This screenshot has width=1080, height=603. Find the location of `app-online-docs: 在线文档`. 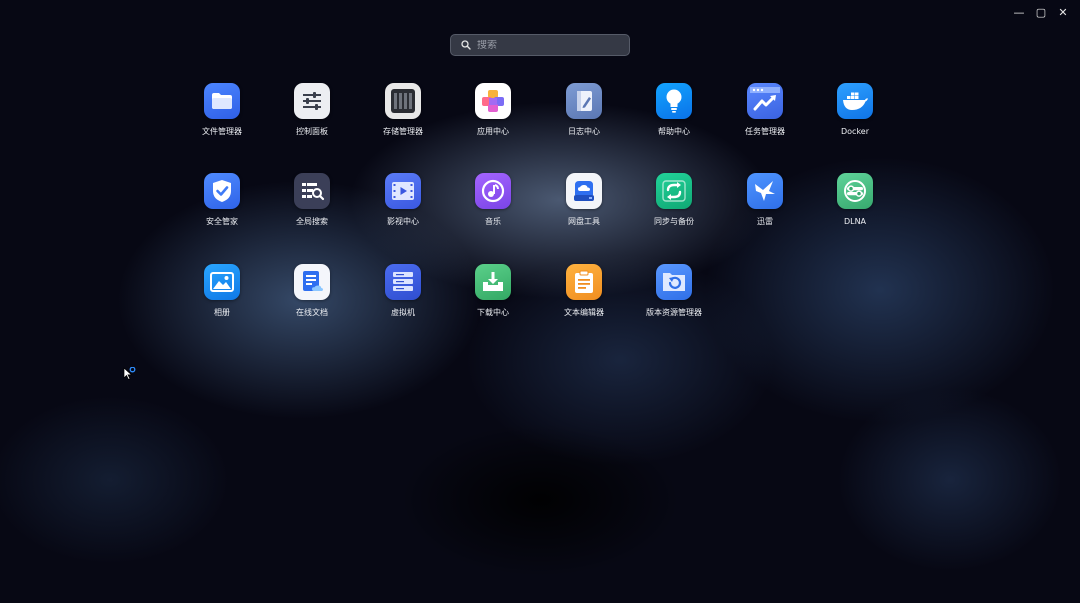

app-online-docs: 在线文档 is located at coordinates (312, 291).